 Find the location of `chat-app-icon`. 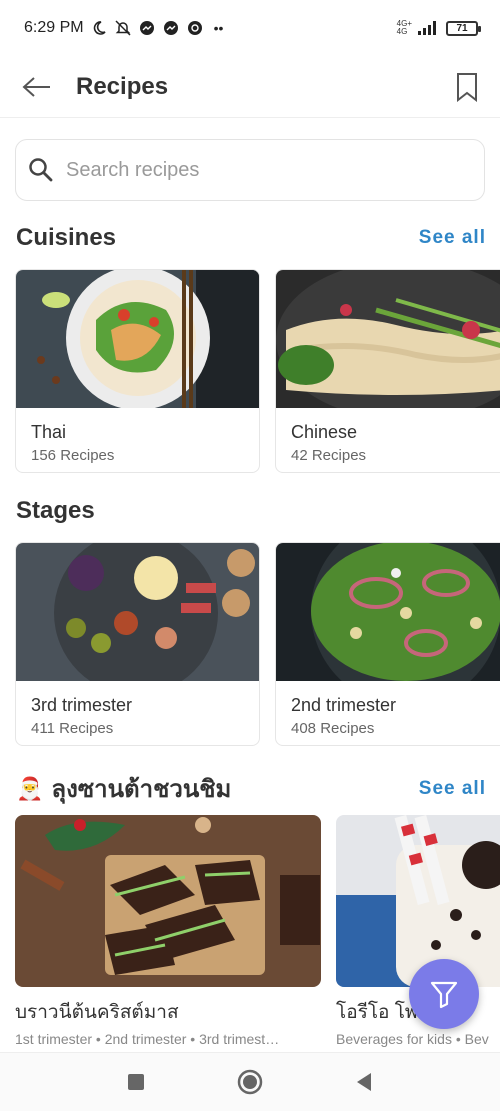

chat-app-icon is located at coordinates (195, 28).